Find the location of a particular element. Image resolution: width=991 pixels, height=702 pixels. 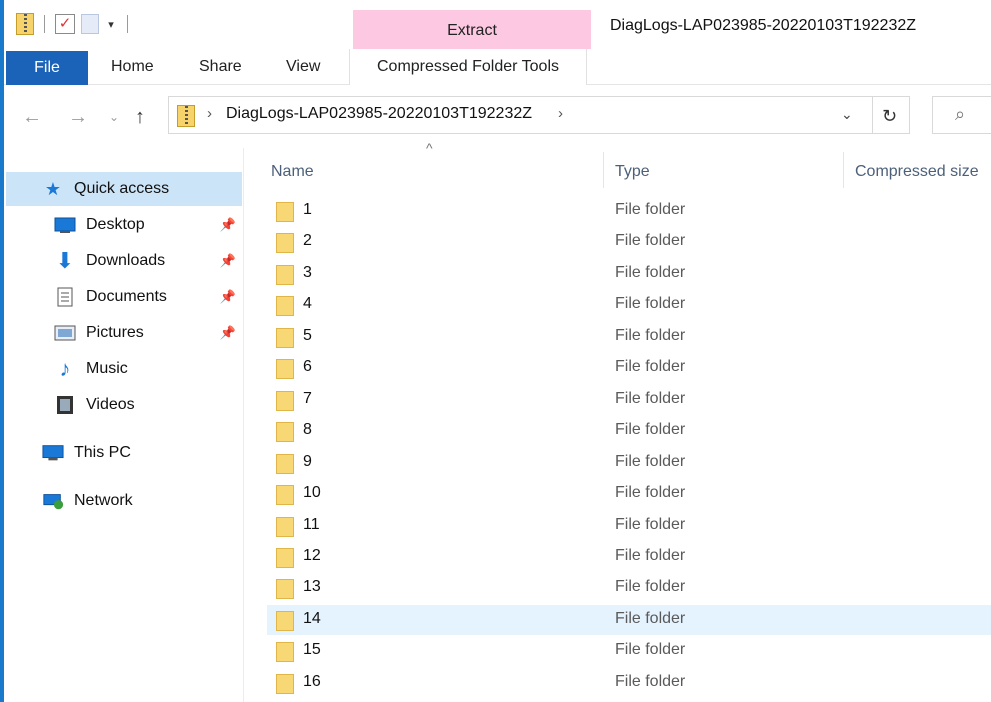

nav-item-downloads: ⬇ Downloads 📌 is located at coordinates (124, 261).